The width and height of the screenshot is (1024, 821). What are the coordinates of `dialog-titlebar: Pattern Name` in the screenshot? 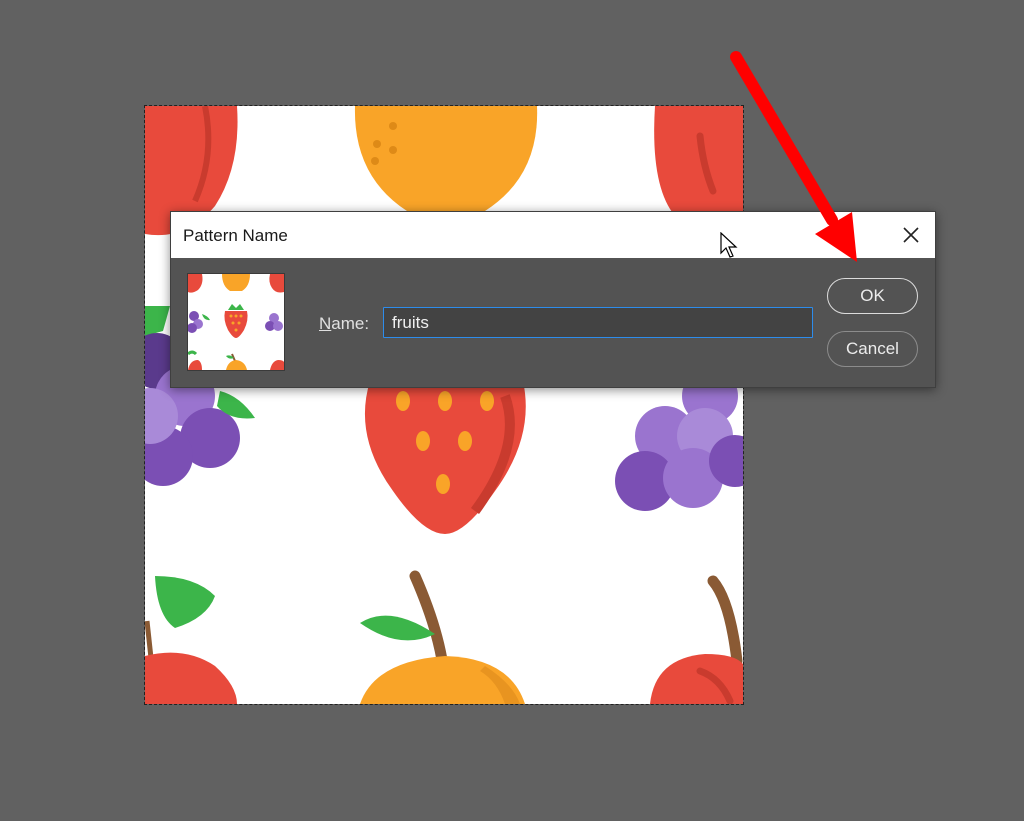 It's located at (553, 235).